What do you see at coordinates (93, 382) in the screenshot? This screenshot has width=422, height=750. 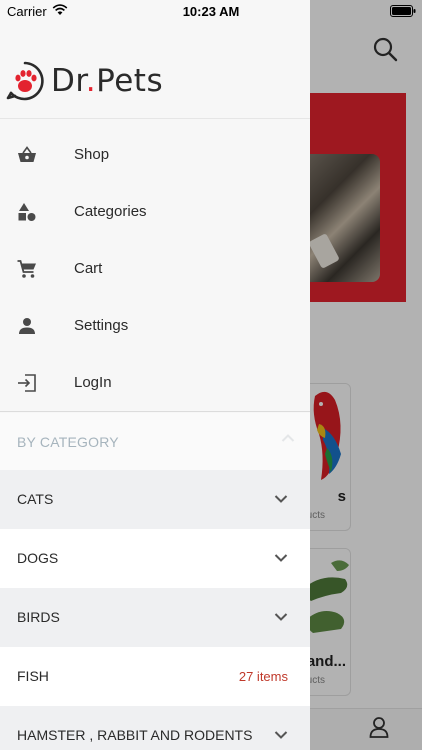 I see `menu-label: LogIn` at bounding box center [93, 382].